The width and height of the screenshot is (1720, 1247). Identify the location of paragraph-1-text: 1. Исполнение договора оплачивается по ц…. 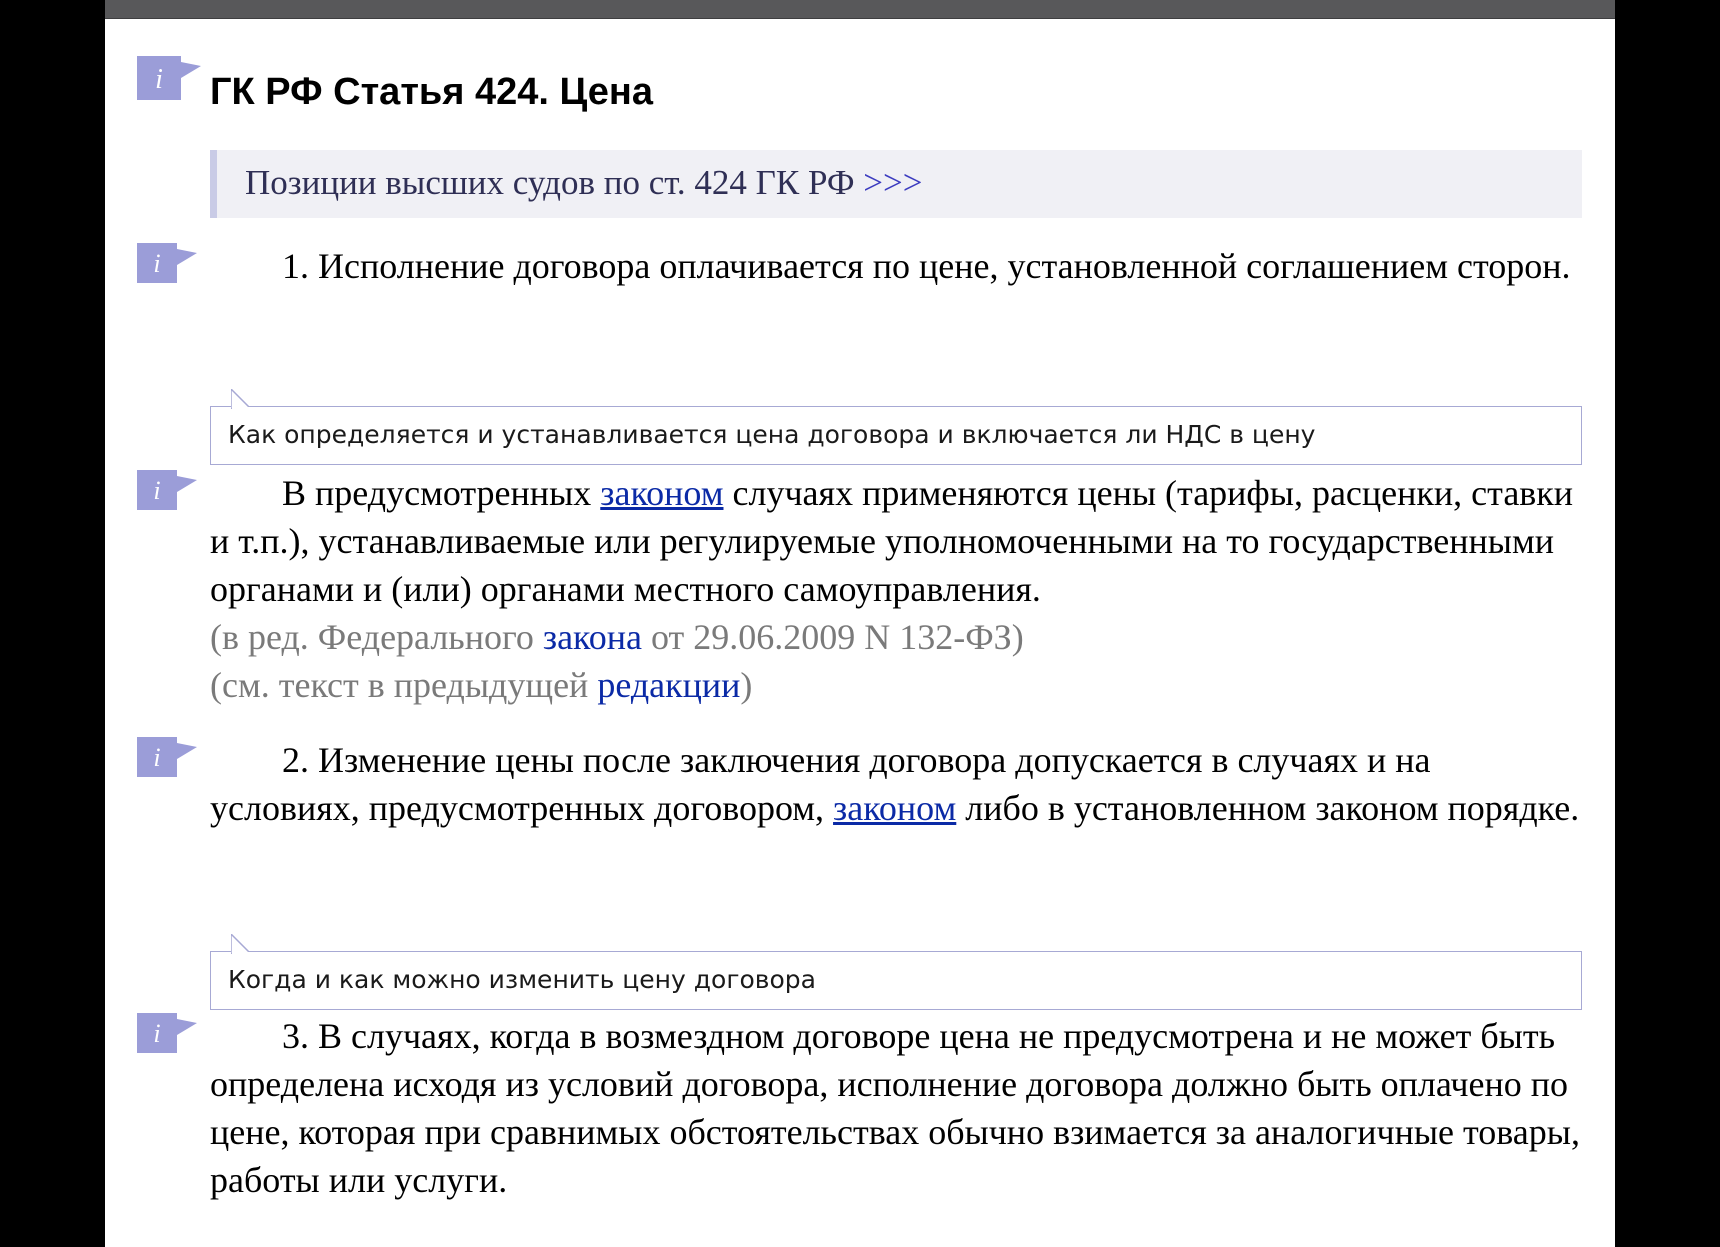
(926, 266).